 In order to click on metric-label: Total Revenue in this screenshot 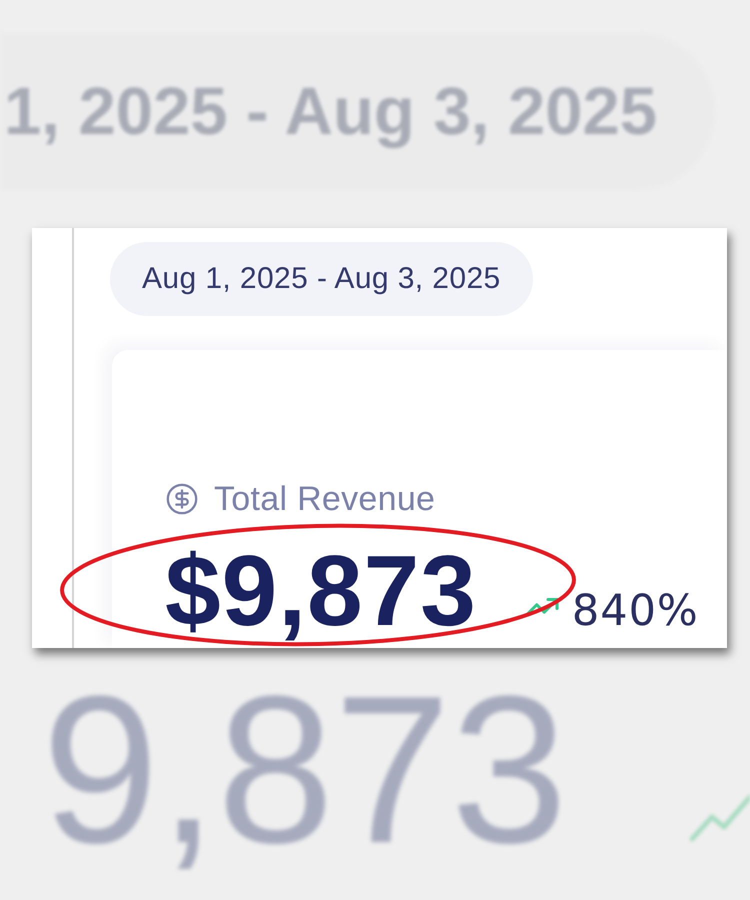, I will do `click(325, 499)`.